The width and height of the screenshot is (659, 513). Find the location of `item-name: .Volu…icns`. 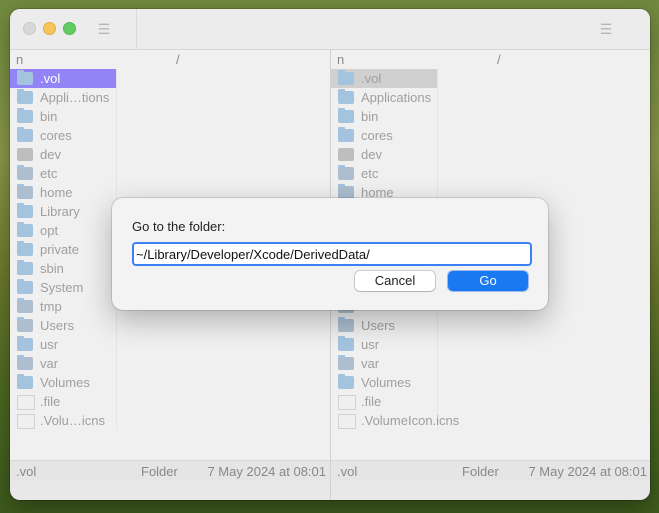

item-name: .Volu…icns is located at coordinates (73, 420).